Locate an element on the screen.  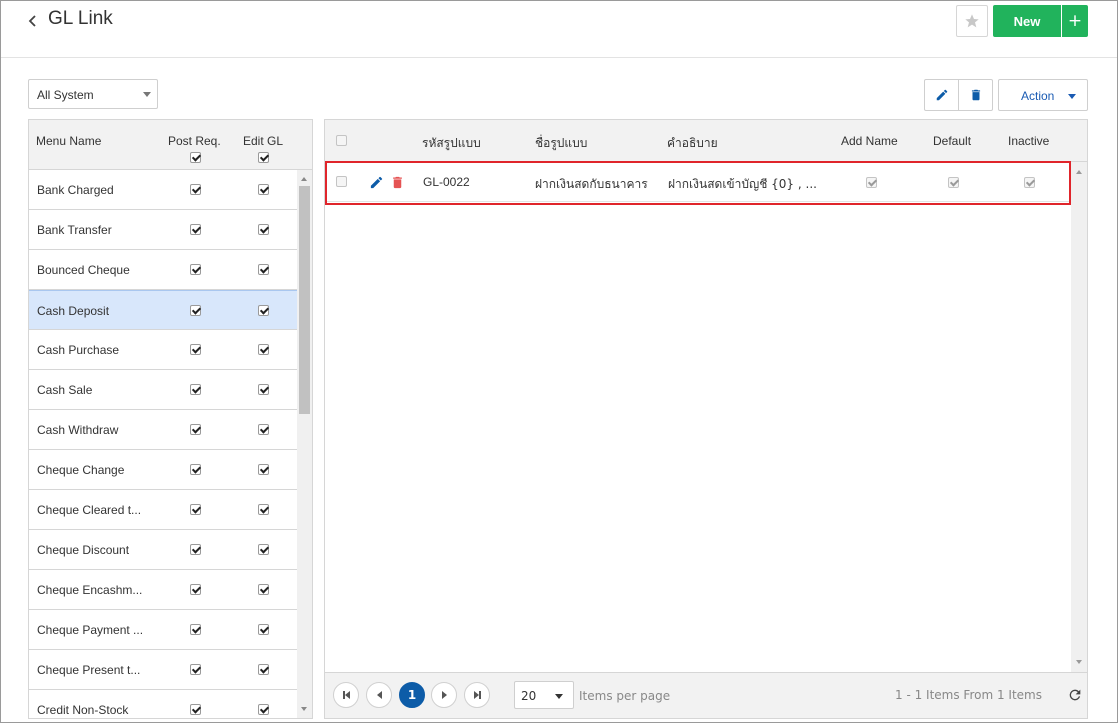
page-1-button: 1 is located at coordinates (412, 695).